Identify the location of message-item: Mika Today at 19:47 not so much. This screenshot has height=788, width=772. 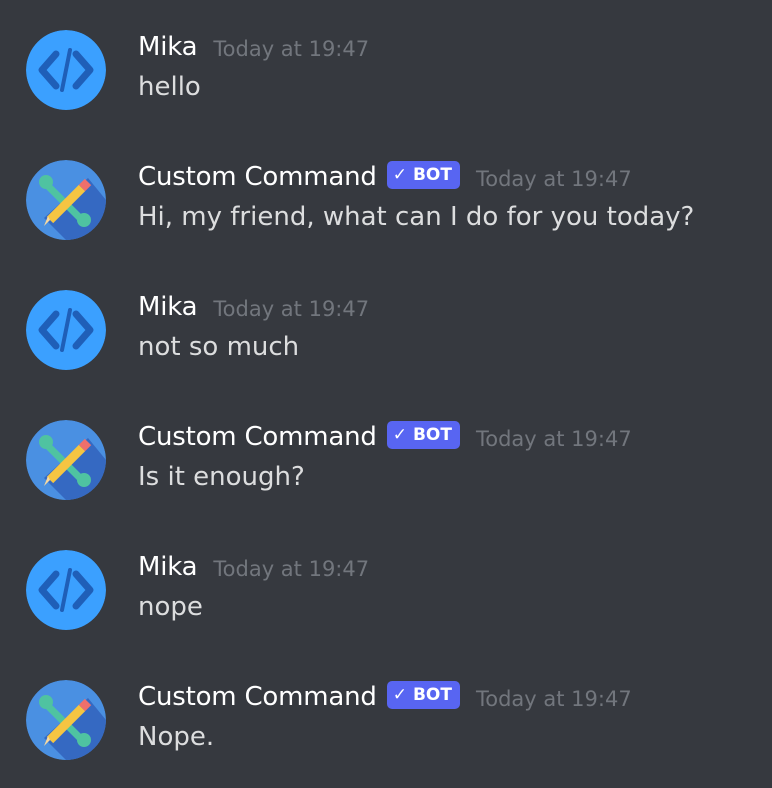
(386, 340).